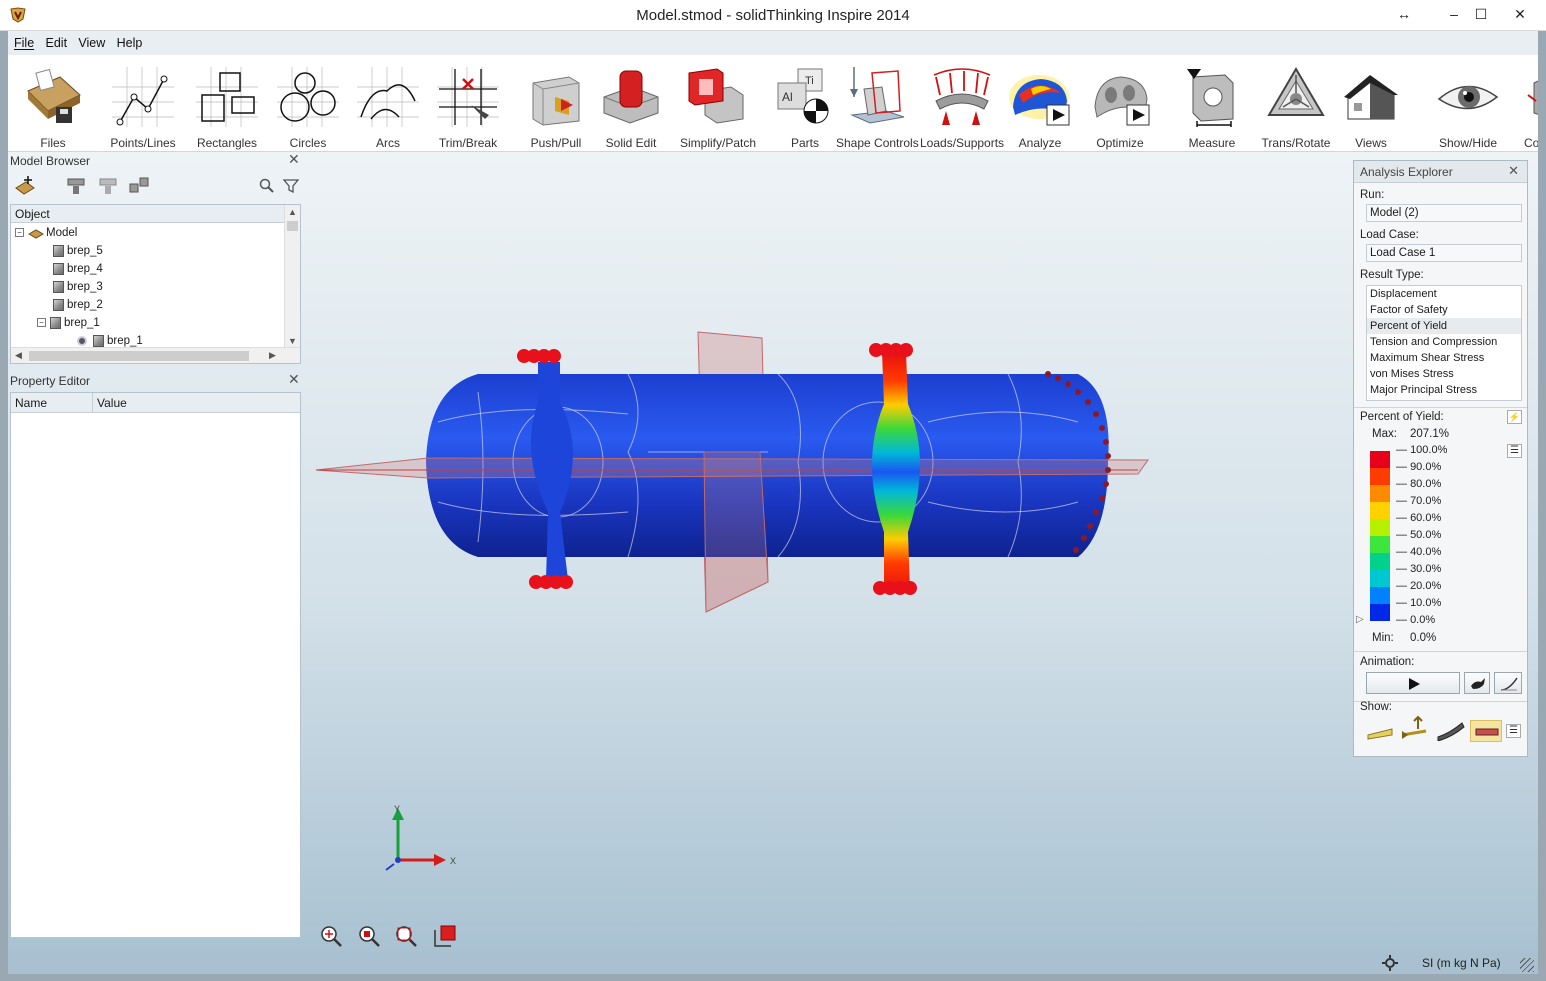 The width and height of the screenshot is (1546, 981). I want to click on tool-analyze: Analyze, so click(1040, 103).